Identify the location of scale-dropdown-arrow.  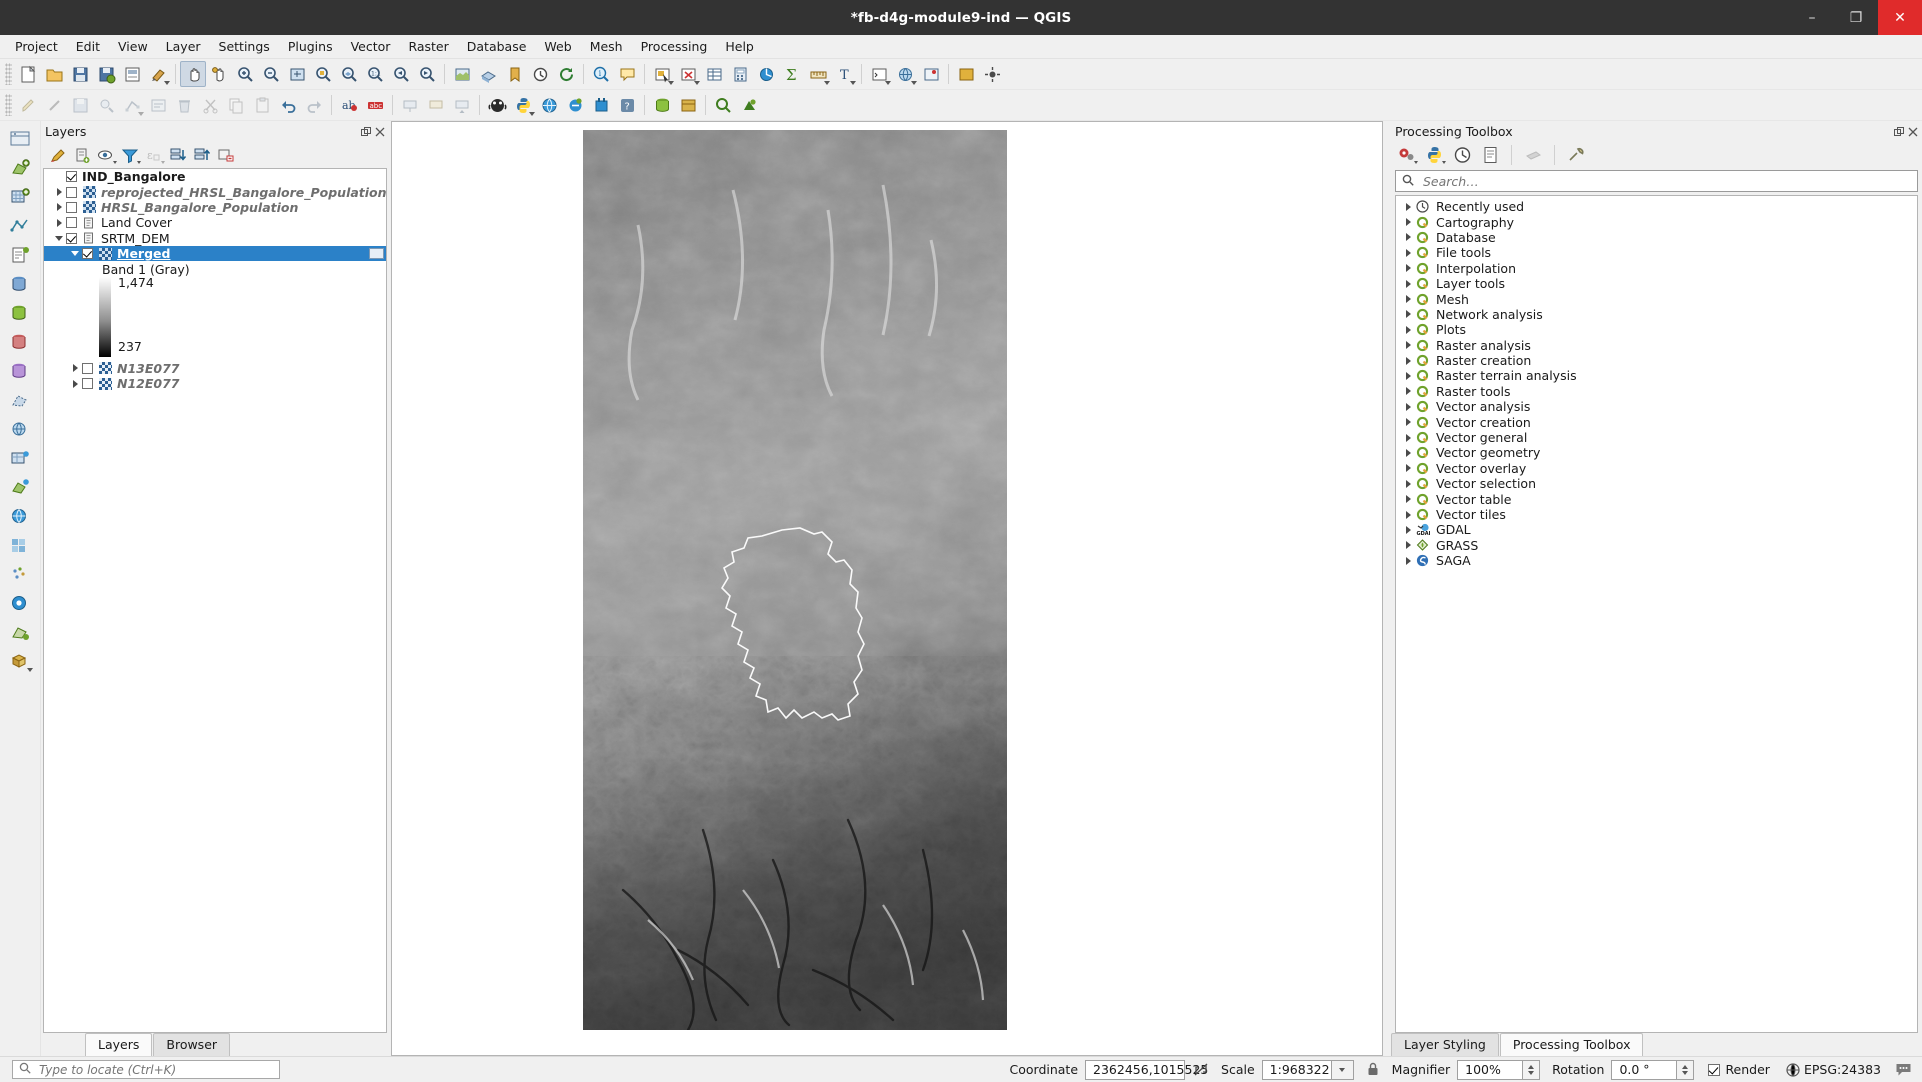
(1342, 1069).